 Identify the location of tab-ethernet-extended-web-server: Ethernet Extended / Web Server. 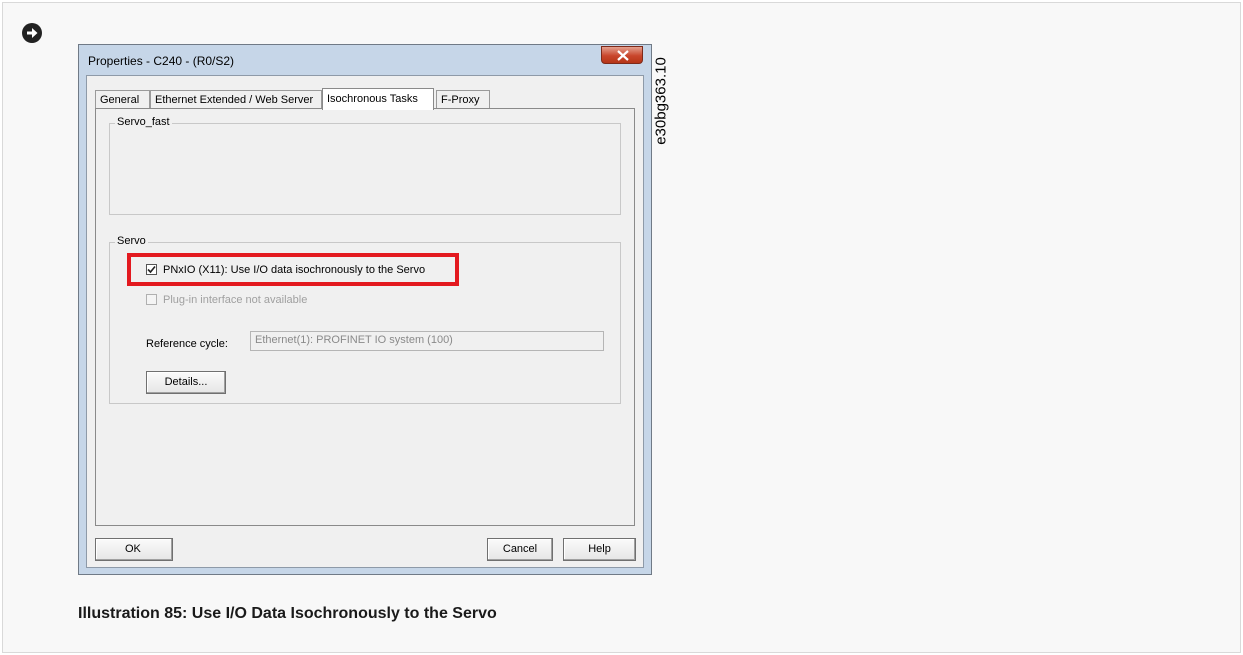
(236, 99).